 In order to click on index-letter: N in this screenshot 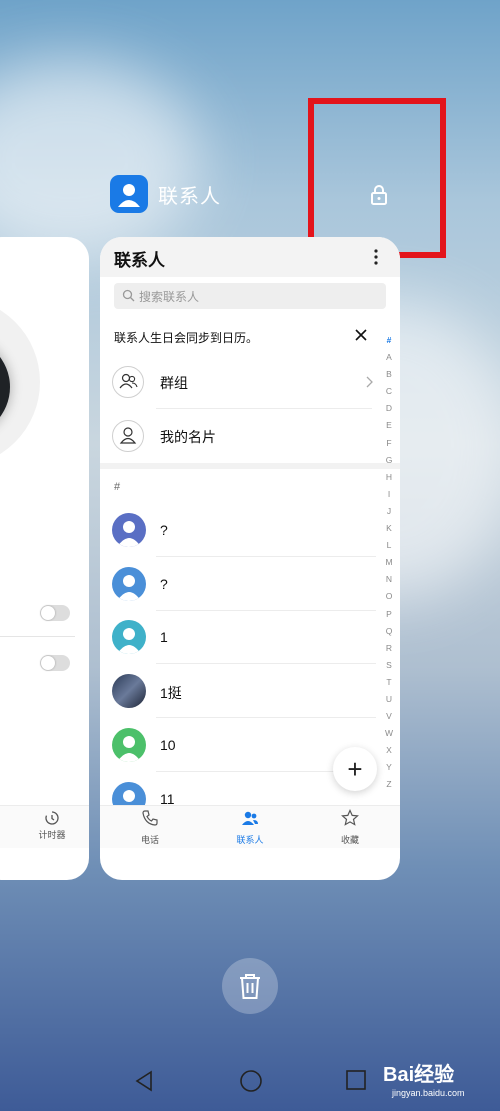, I will do `click(389, 579)`.